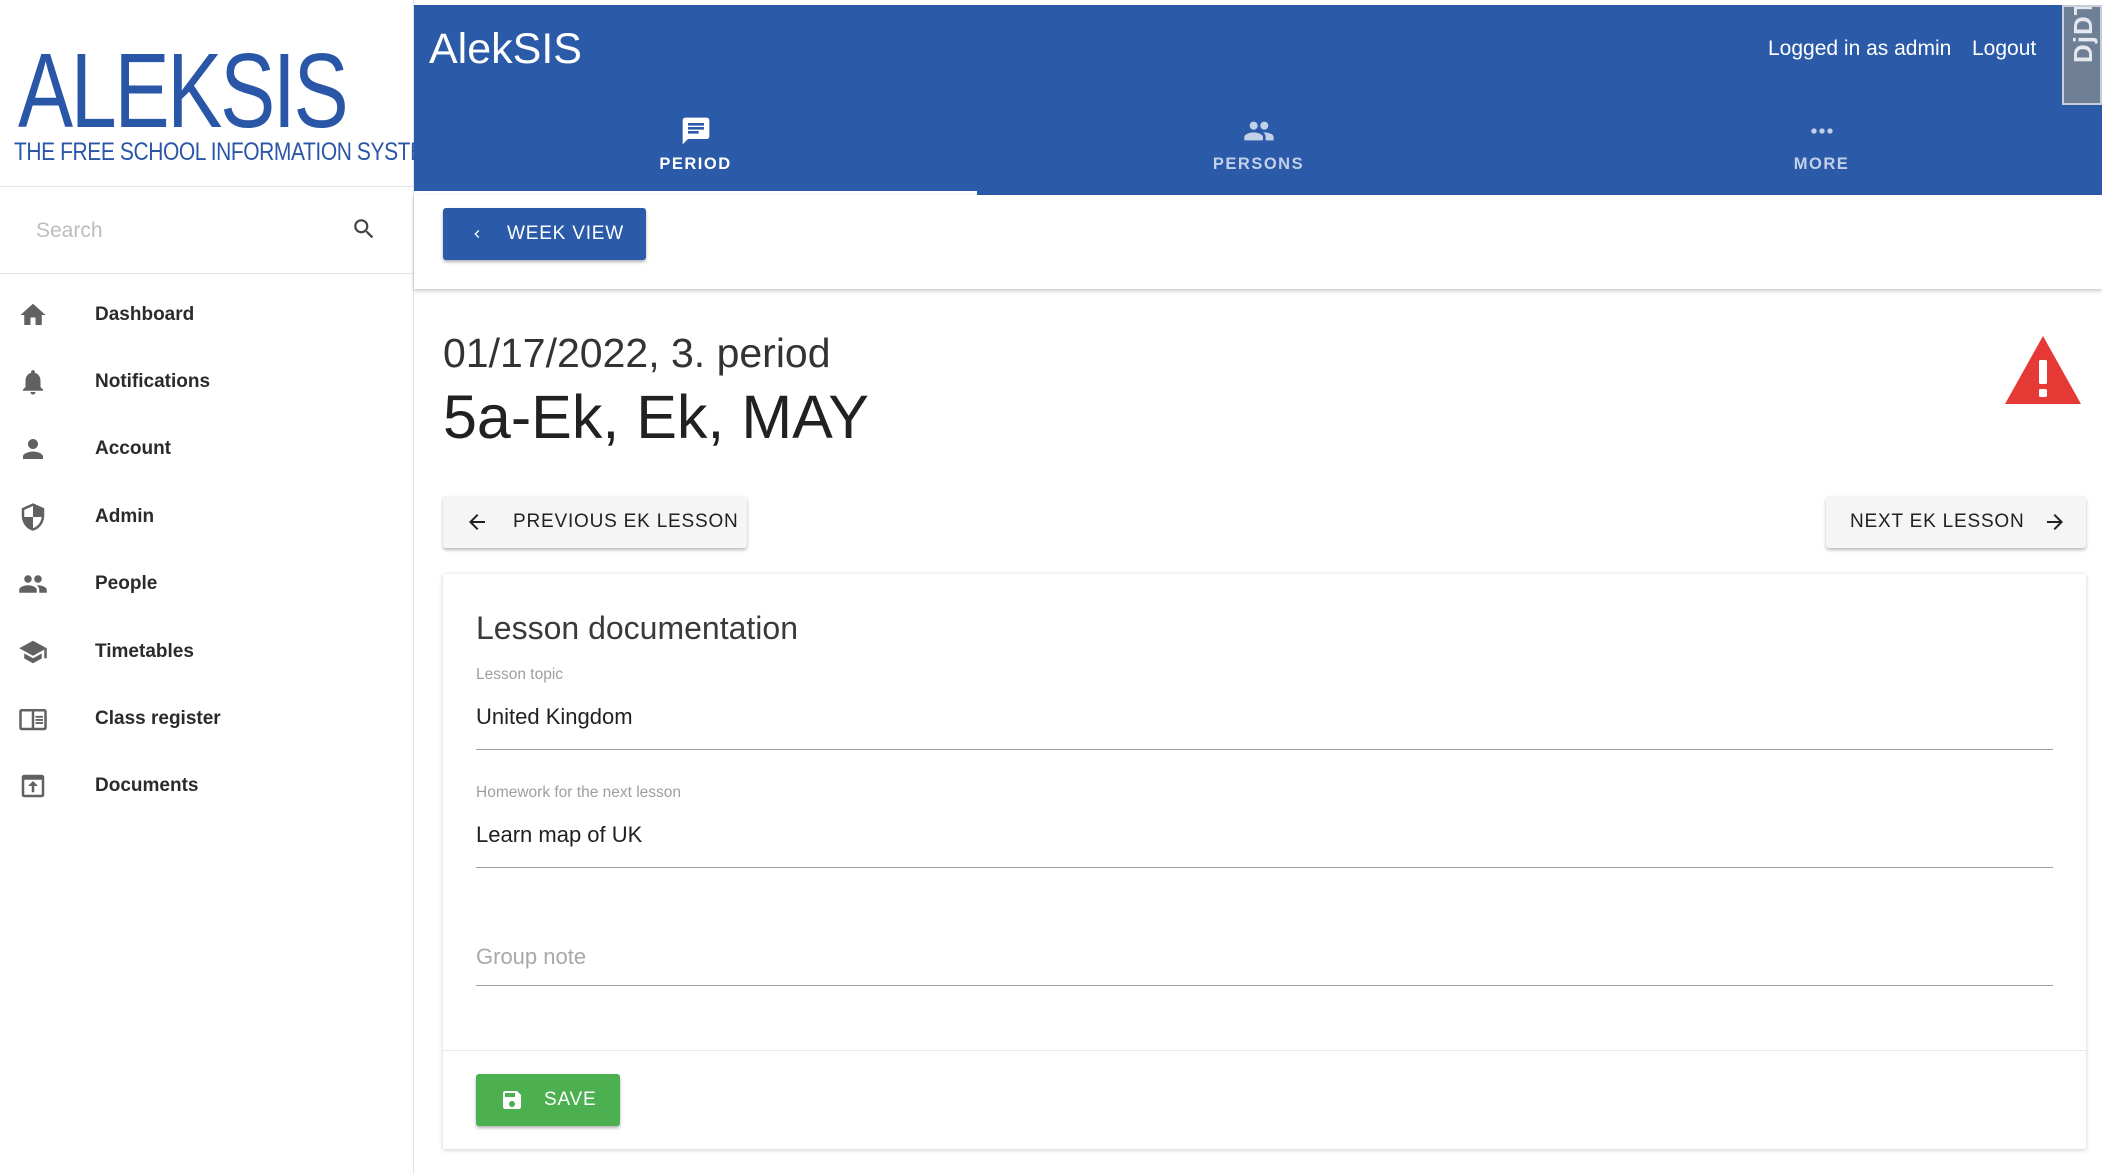 Image resolution: width=2102 pixels, height=1174 pixels. I want to click on sidebar-item-dashboard: Dashboard, so click(206, 314).